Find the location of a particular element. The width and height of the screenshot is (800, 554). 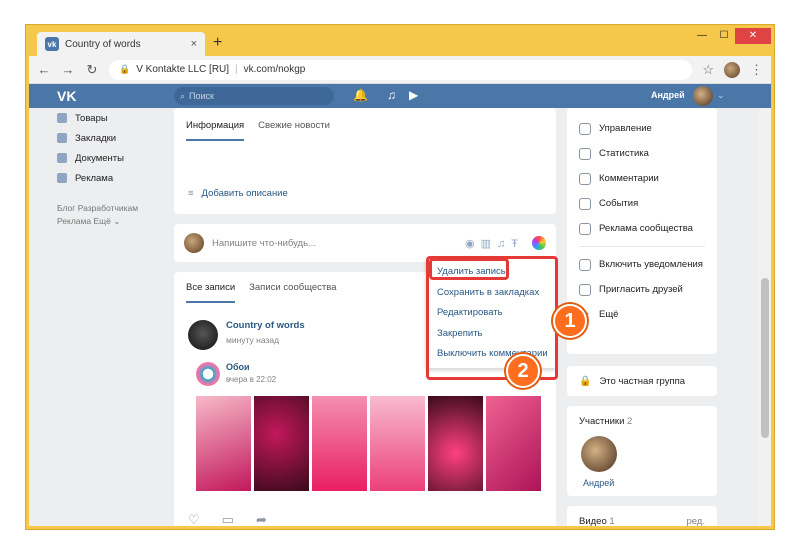

post-author-avatar is located at coordinates (203, 335).